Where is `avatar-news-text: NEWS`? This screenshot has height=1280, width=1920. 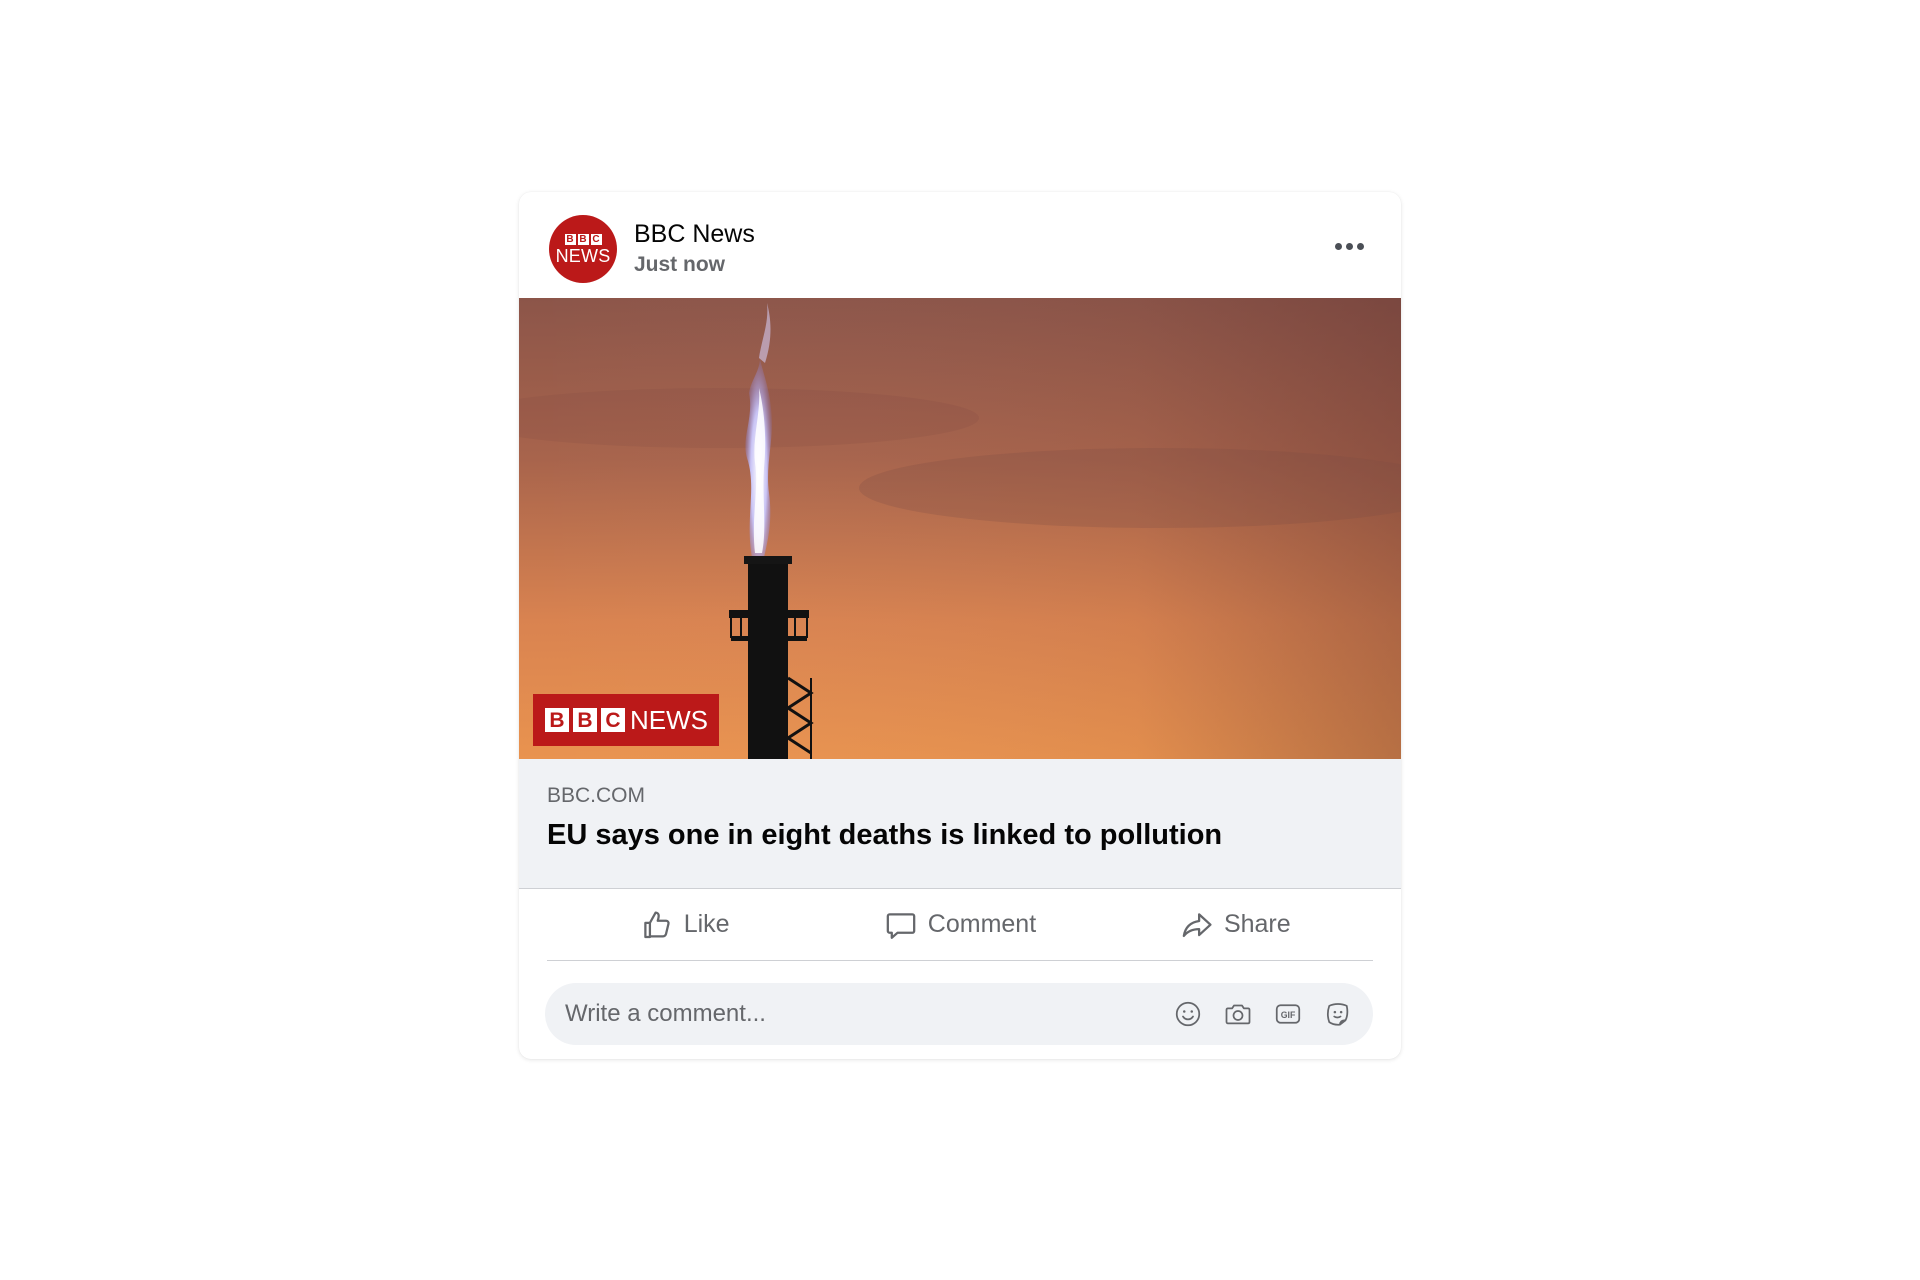
avatar-news-text: NEWS is located at coordinates (583, 256).